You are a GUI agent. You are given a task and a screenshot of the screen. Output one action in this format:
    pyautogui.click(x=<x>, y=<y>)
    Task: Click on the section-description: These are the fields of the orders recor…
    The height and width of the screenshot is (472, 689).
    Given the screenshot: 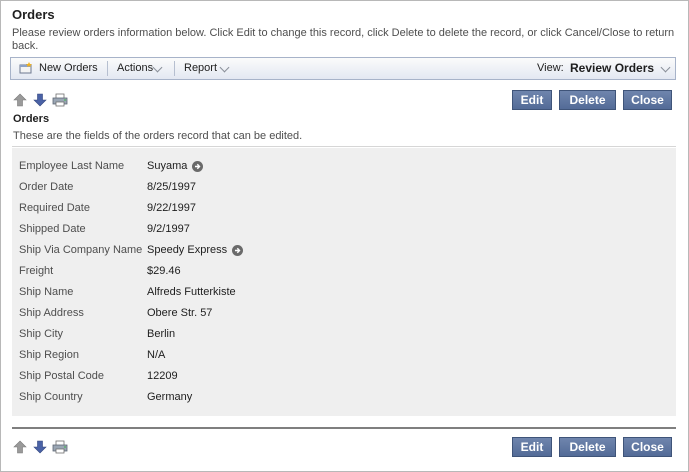 What is the action you would take?
    pyautogui.click(x=158, y=136)
    